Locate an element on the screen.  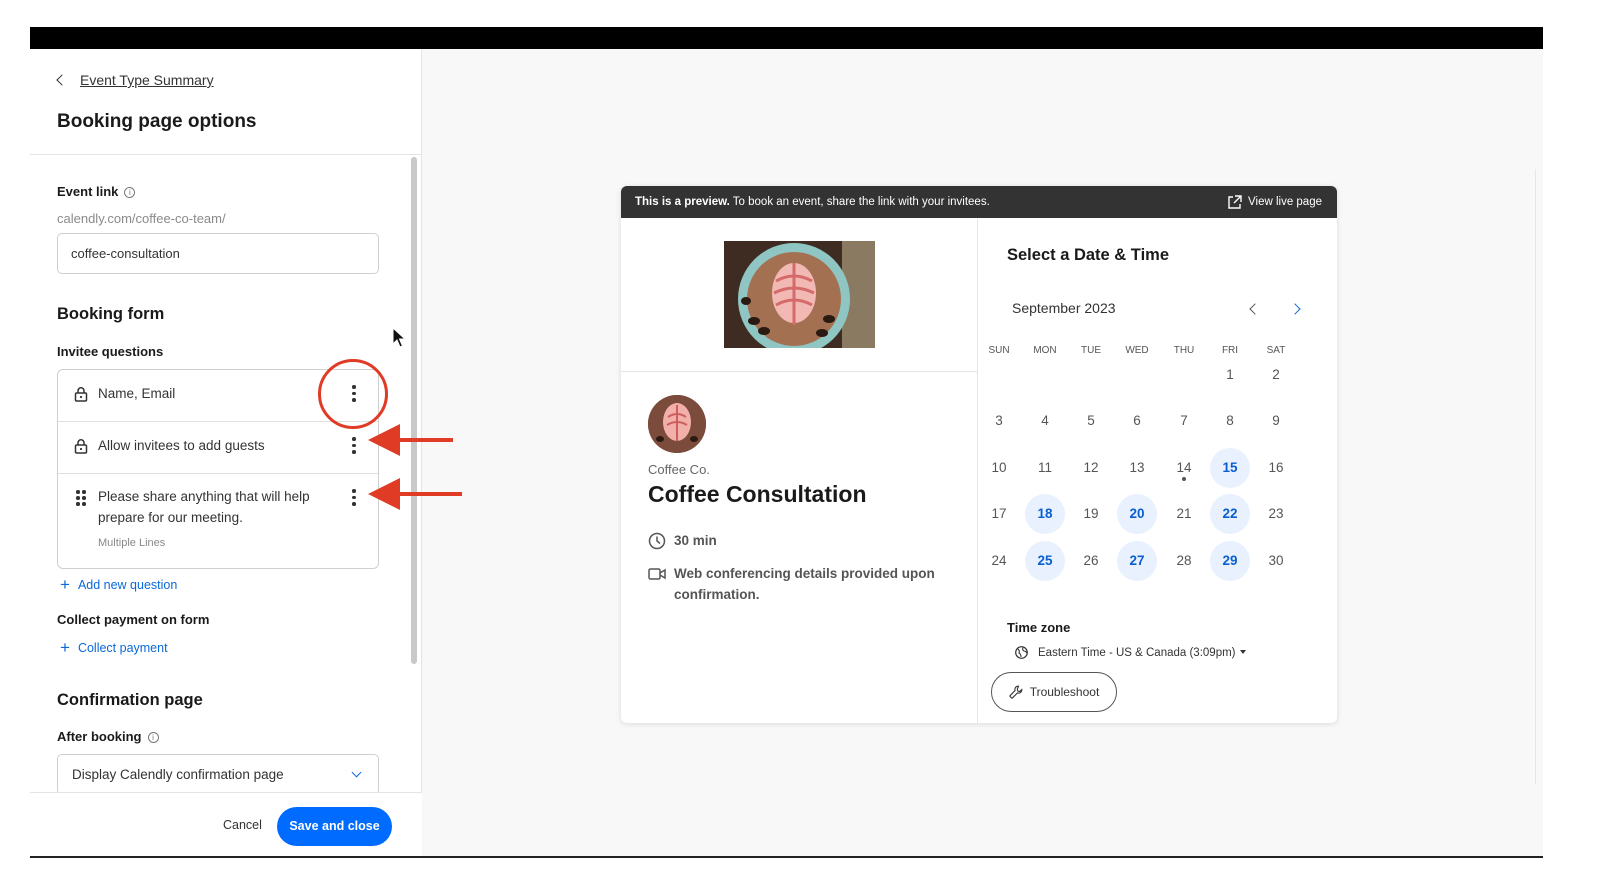
calendar-day-available: 25 is located at coordinates (1045, 561).